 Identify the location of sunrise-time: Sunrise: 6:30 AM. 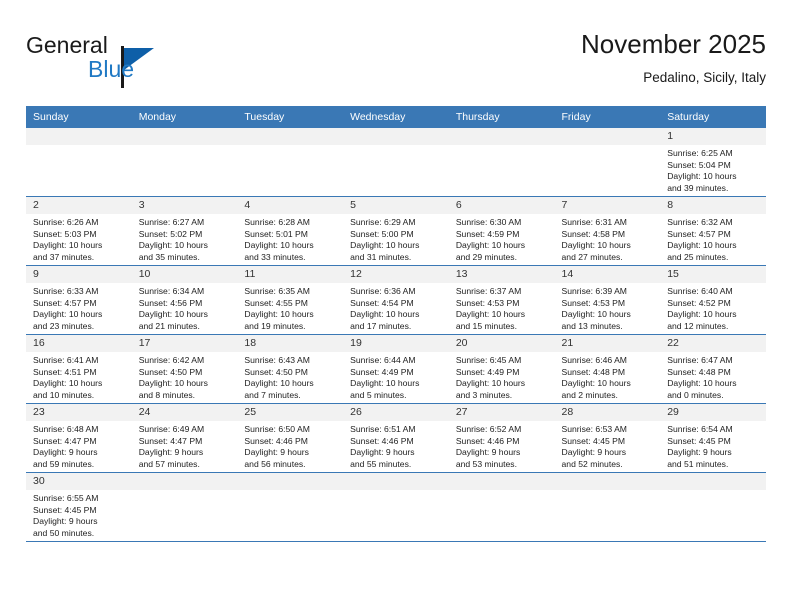
(488, 222).